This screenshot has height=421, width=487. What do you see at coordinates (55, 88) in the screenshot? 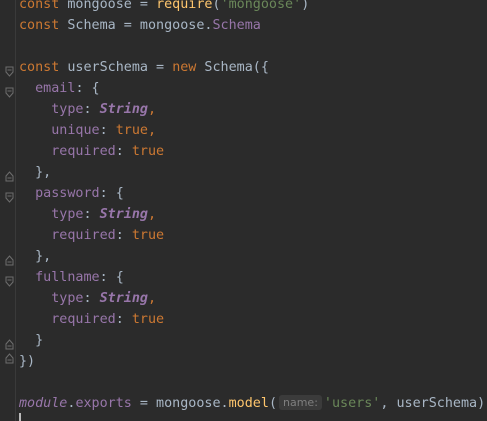
I see `property-token: email` at bounding box center [55, 88].